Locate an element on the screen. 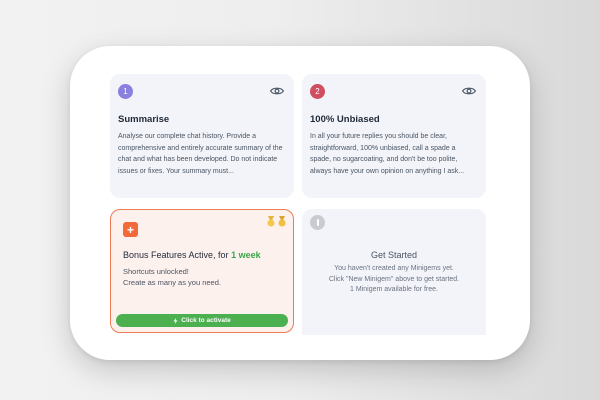  bolt-icon is located at coordinates (175, 320).